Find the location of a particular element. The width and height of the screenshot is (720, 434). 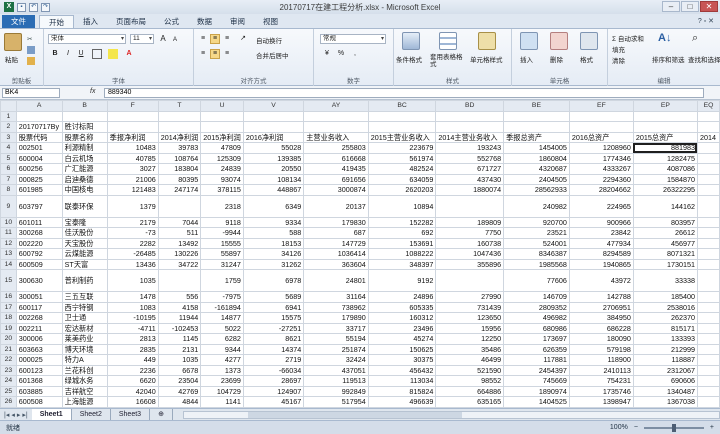

cell: 24896 is located at coordinates (402, 297).